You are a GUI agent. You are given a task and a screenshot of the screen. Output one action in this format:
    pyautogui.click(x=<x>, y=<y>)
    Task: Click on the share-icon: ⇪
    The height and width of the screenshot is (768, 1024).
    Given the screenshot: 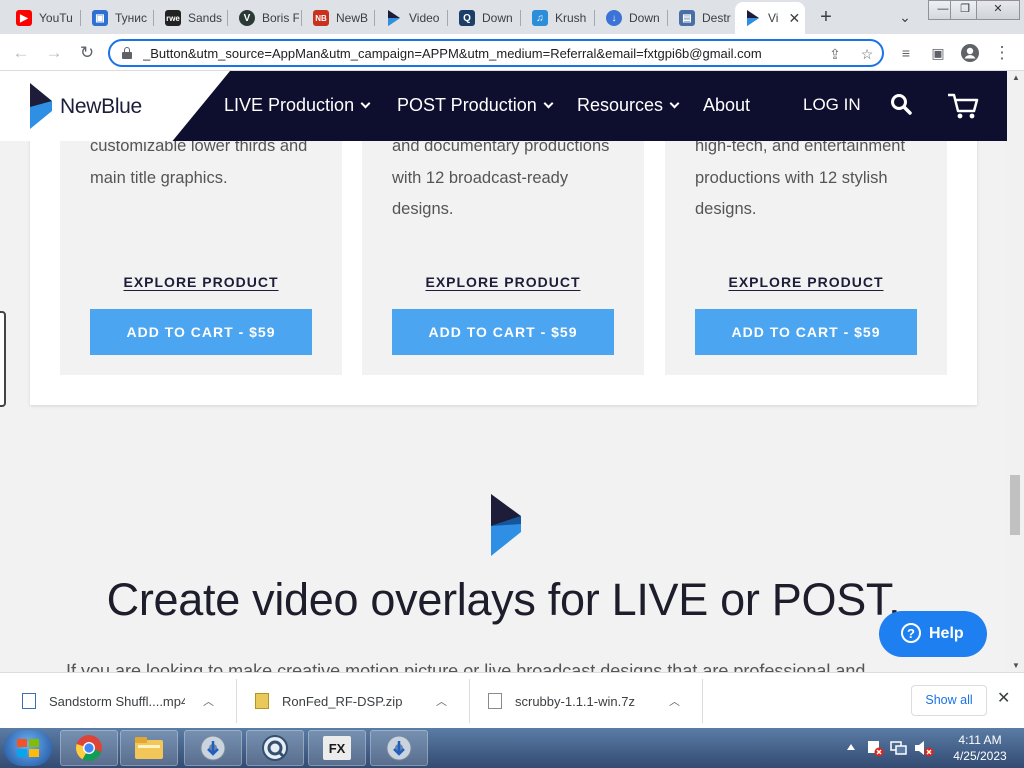 What is the action you would take?
    pyautogui.click(x=835, y=54)
    